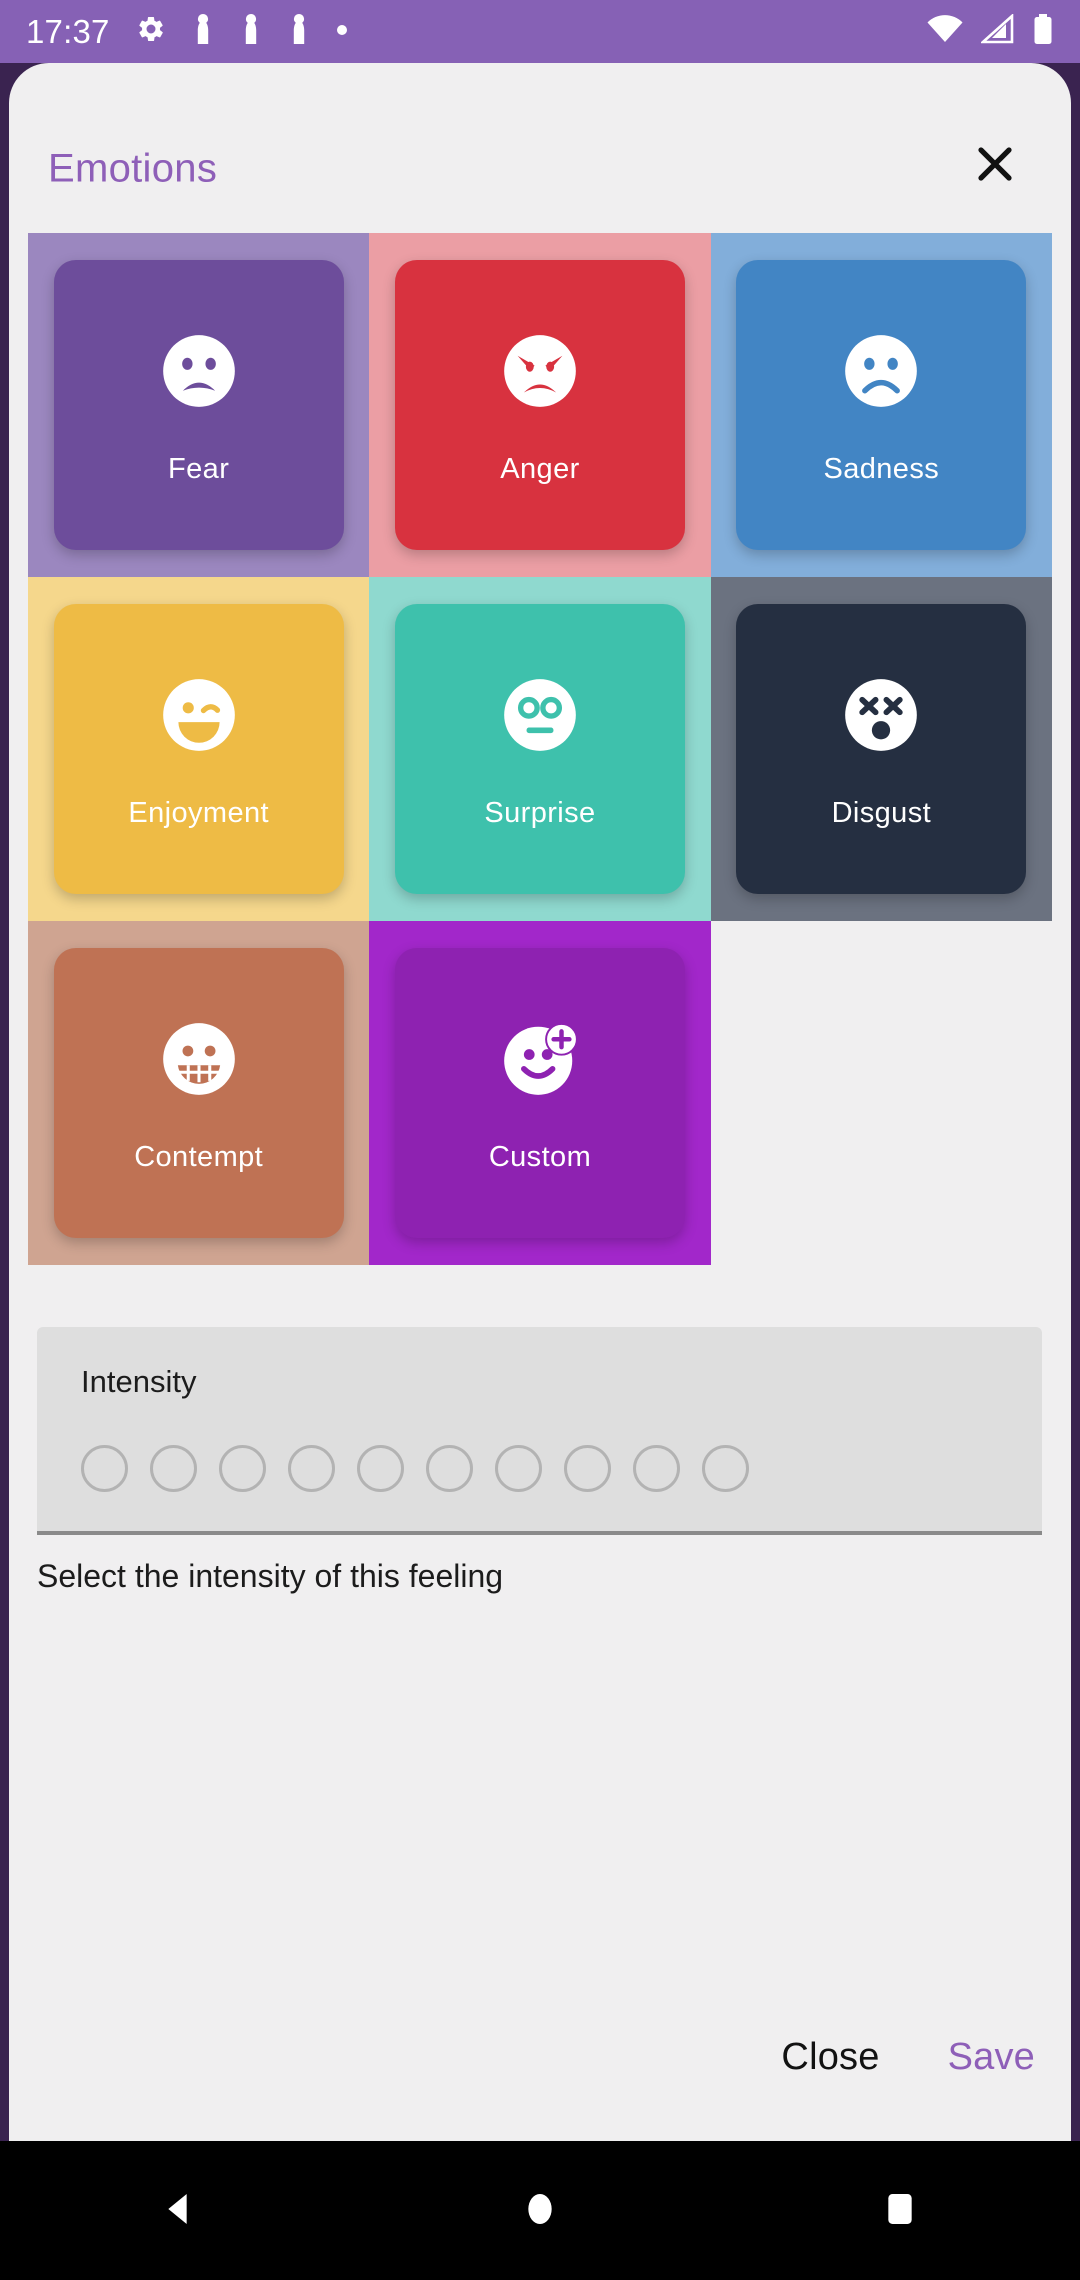 Image resolution: width=1080 pixels, height=2280 pixels. I want to click on close-icon, so click(995, 165).